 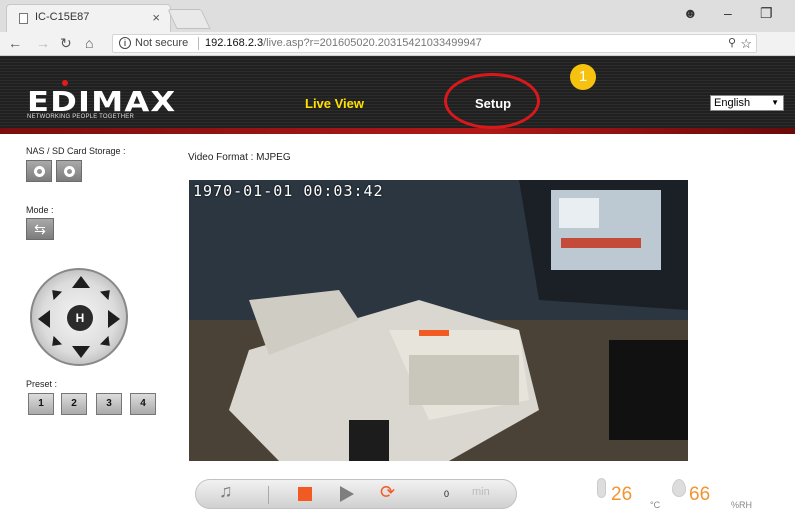 What do you see at coordinates (347, 494) in the screenshot?
I see `play-button` at bounding box center [347, 494].